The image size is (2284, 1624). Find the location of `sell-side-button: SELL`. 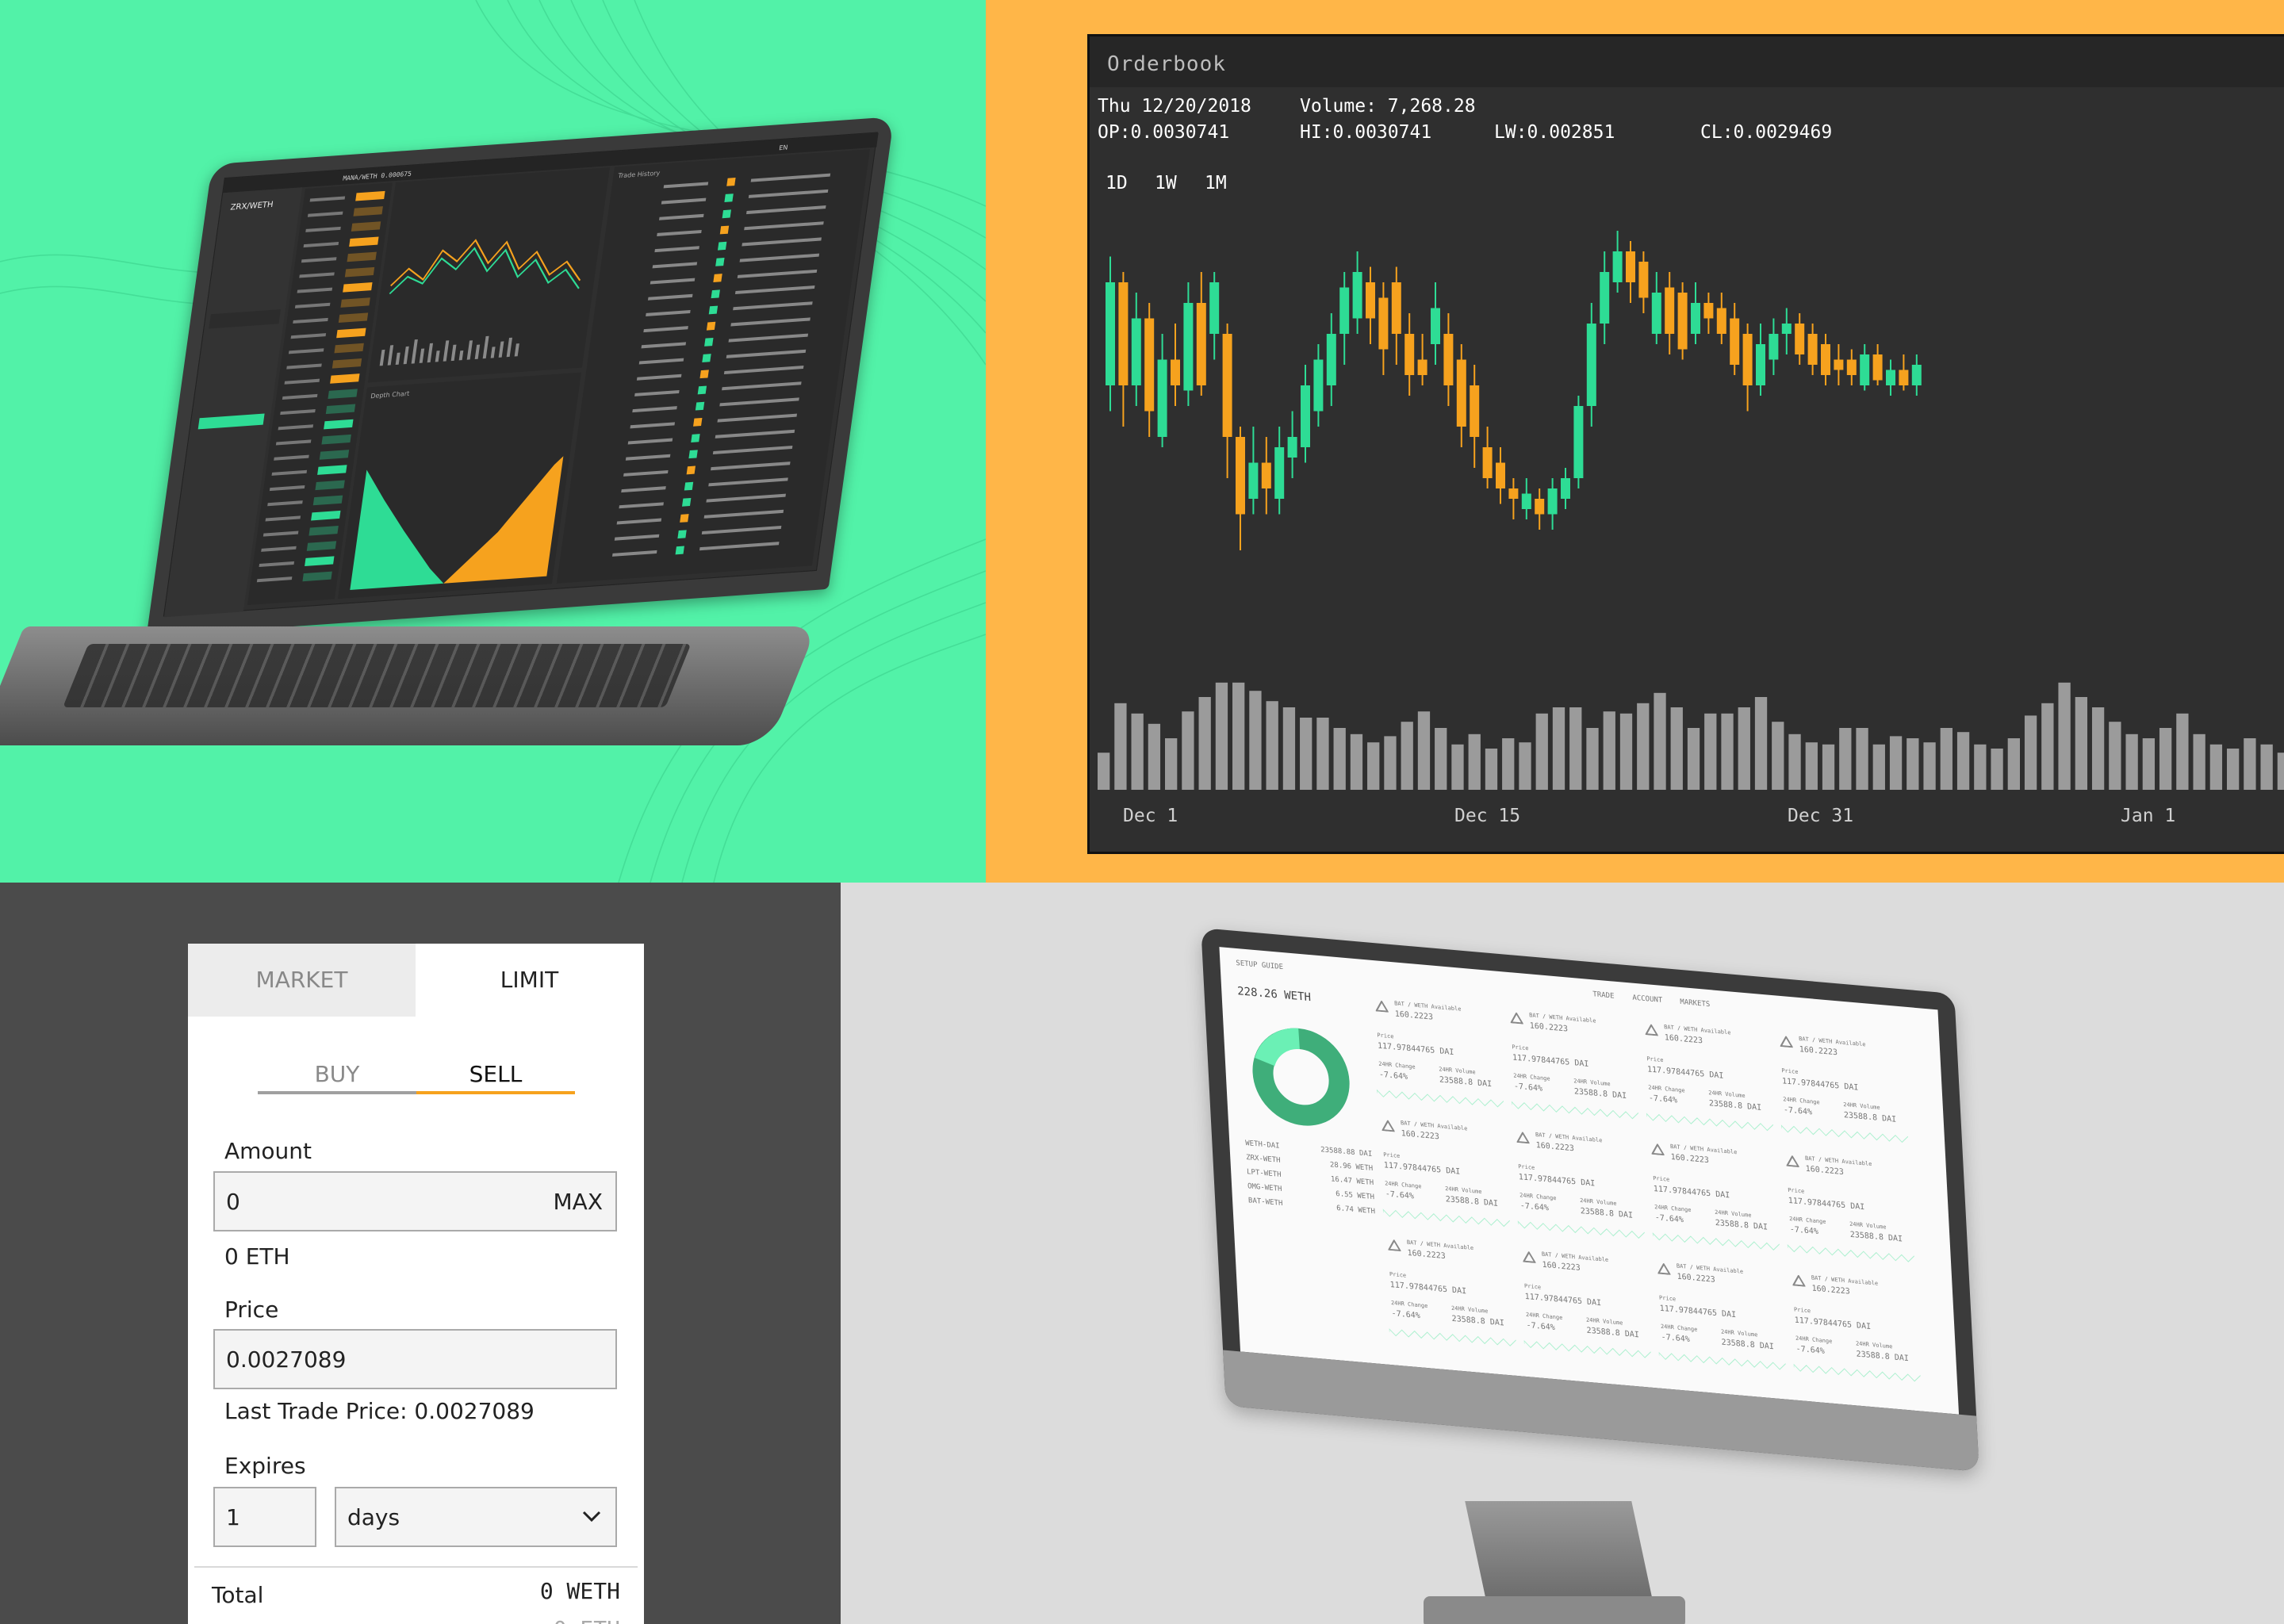

sell-side-button: SELL is located at coordinates (495, 1074).